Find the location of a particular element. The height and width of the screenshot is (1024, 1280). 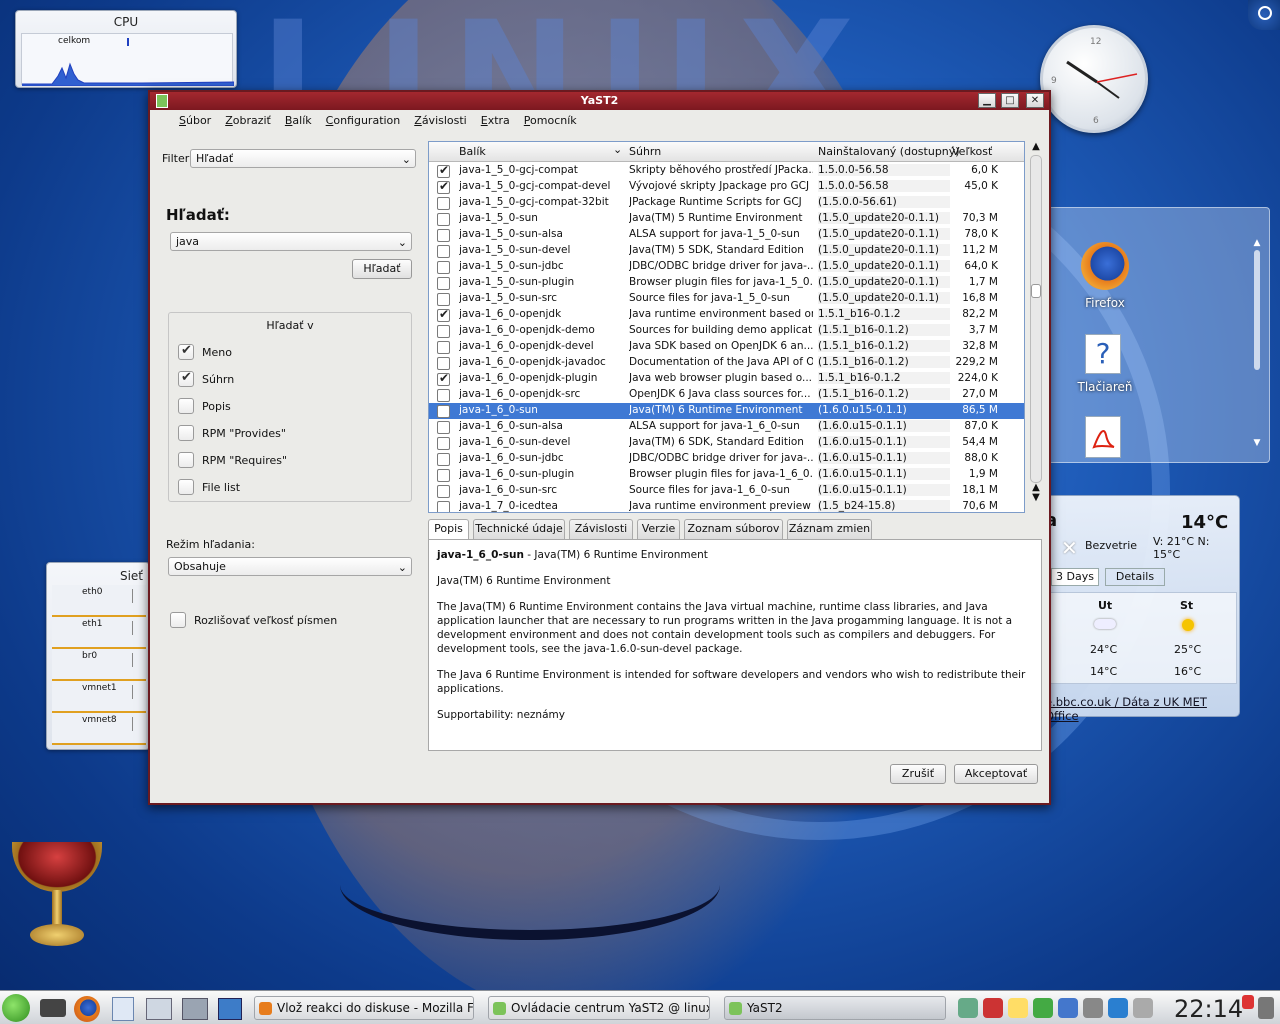

logout-icon is located at coordinates (1264, 15).